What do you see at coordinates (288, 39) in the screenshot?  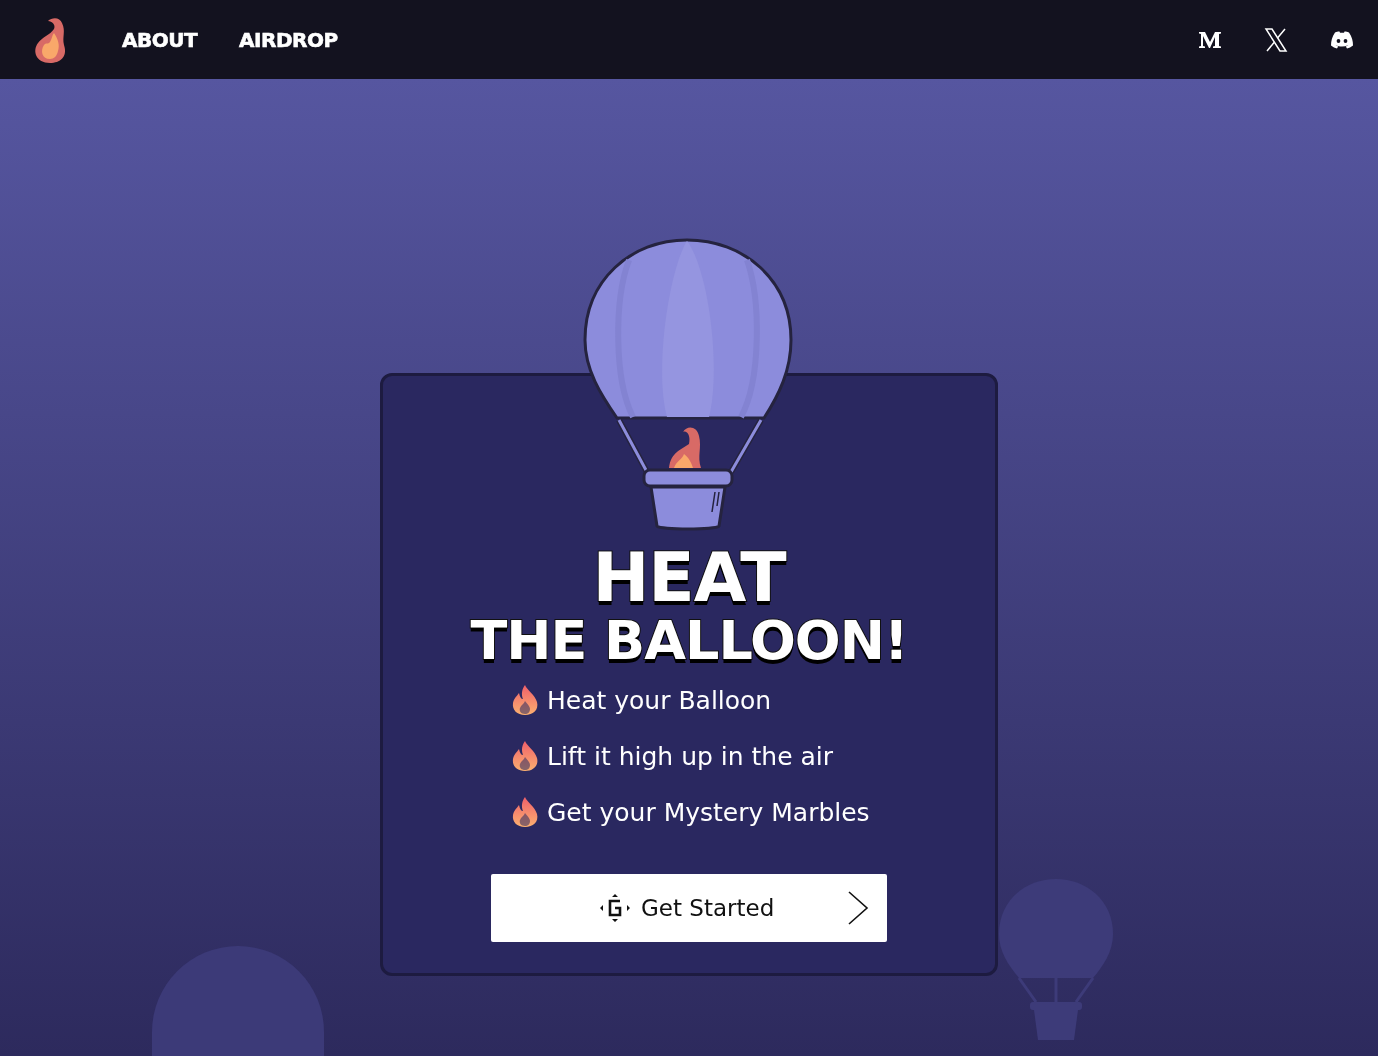 I see `nav-link: AIRDROP` at bounding box center [288, 39].